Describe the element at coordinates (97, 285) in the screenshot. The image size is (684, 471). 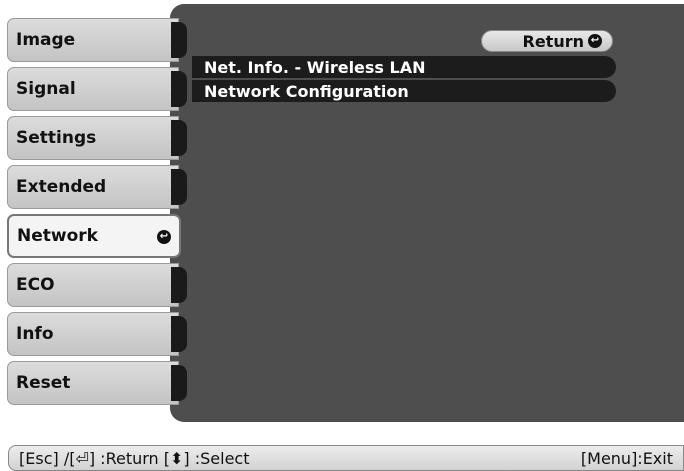
I see `menu-item-eco: ECO` at that location.